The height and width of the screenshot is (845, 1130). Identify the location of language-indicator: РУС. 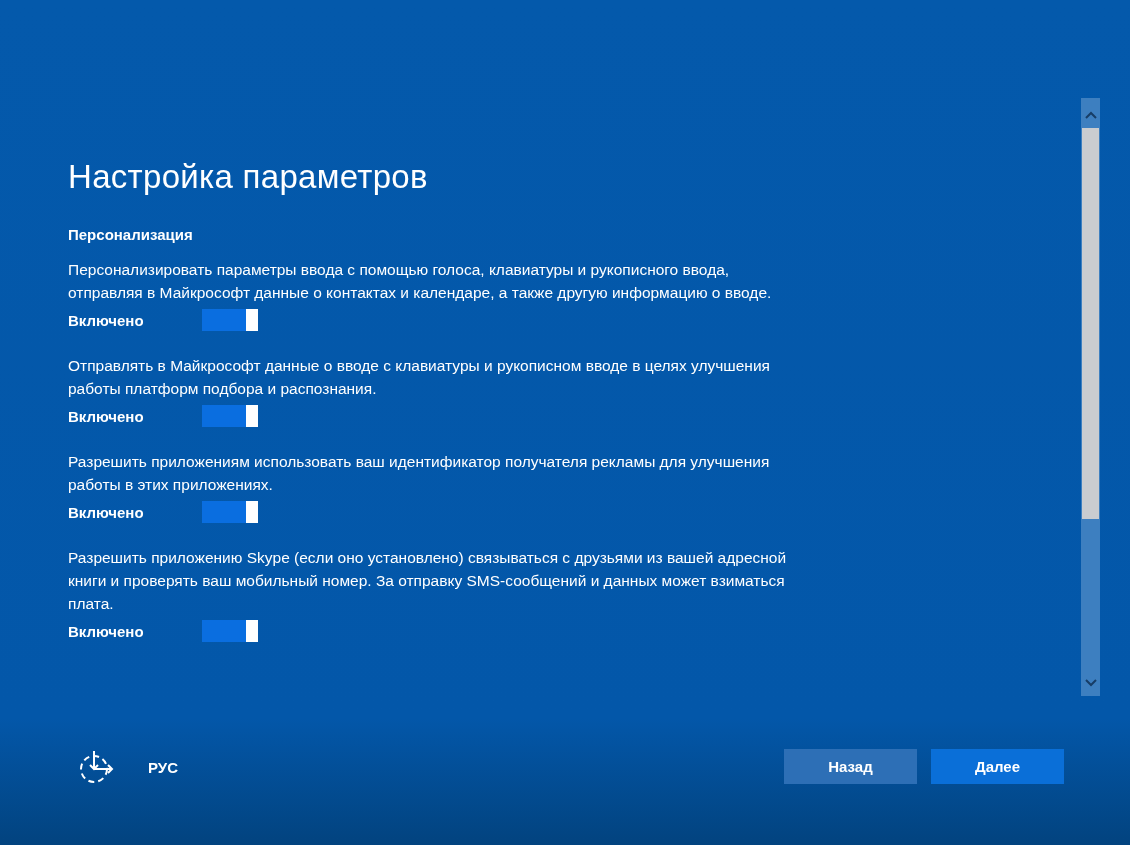
(163, 767).